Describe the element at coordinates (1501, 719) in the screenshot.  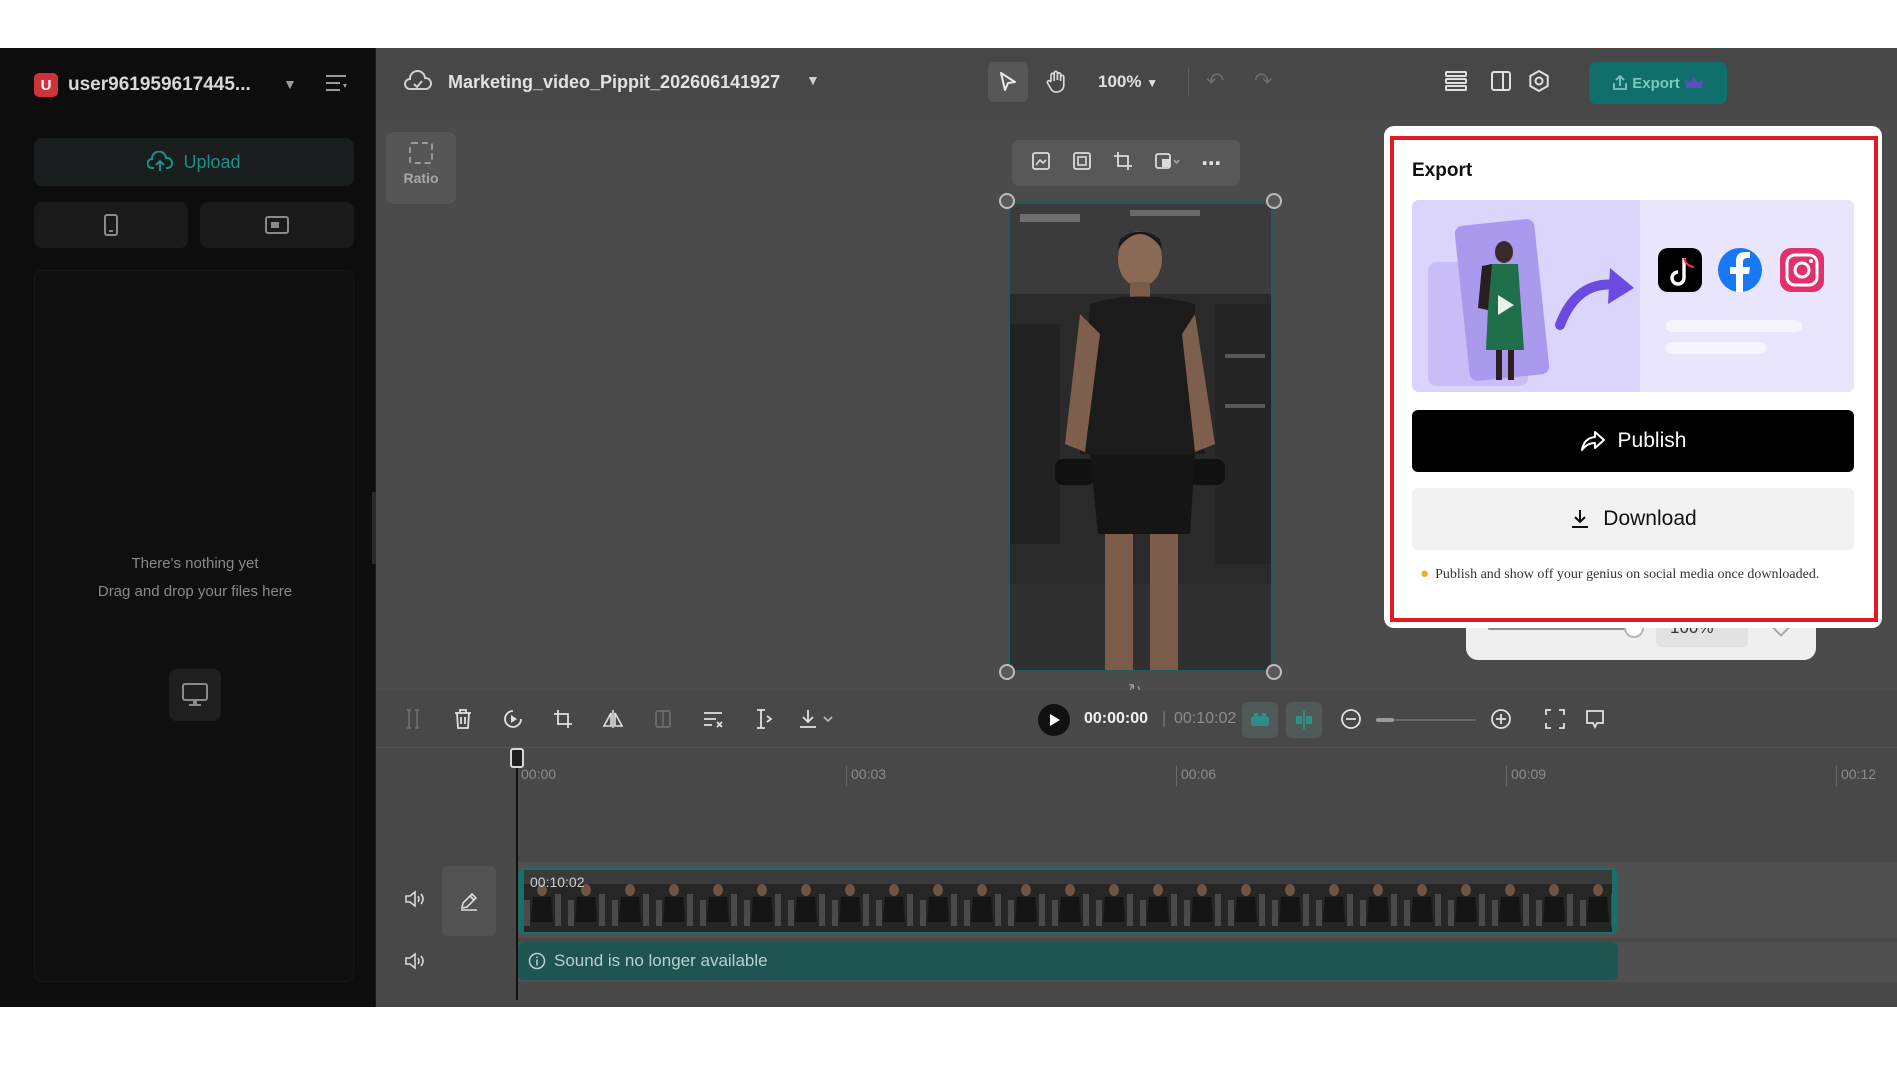
I see `zoom-in-icon` at that location.